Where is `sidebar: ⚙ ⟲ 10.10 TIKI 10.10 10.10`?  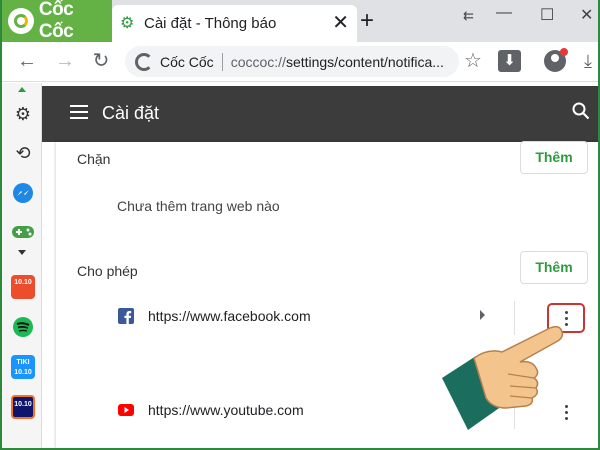
sidebar: ⚙ ⟲ 10.10 TIKI 10.10 10.10 is located at coordinates (22, 265).